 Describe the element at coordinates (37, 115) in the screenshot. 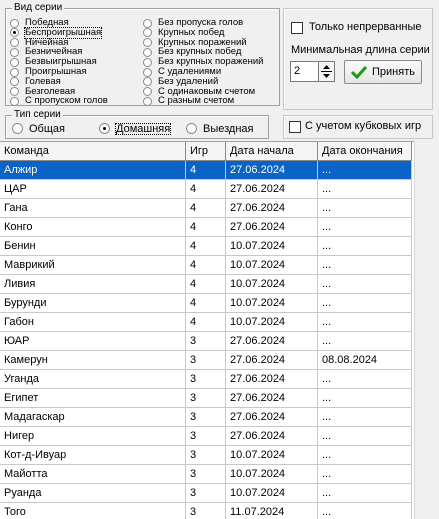

I see `series-type-legend: Тип серии` at that location.